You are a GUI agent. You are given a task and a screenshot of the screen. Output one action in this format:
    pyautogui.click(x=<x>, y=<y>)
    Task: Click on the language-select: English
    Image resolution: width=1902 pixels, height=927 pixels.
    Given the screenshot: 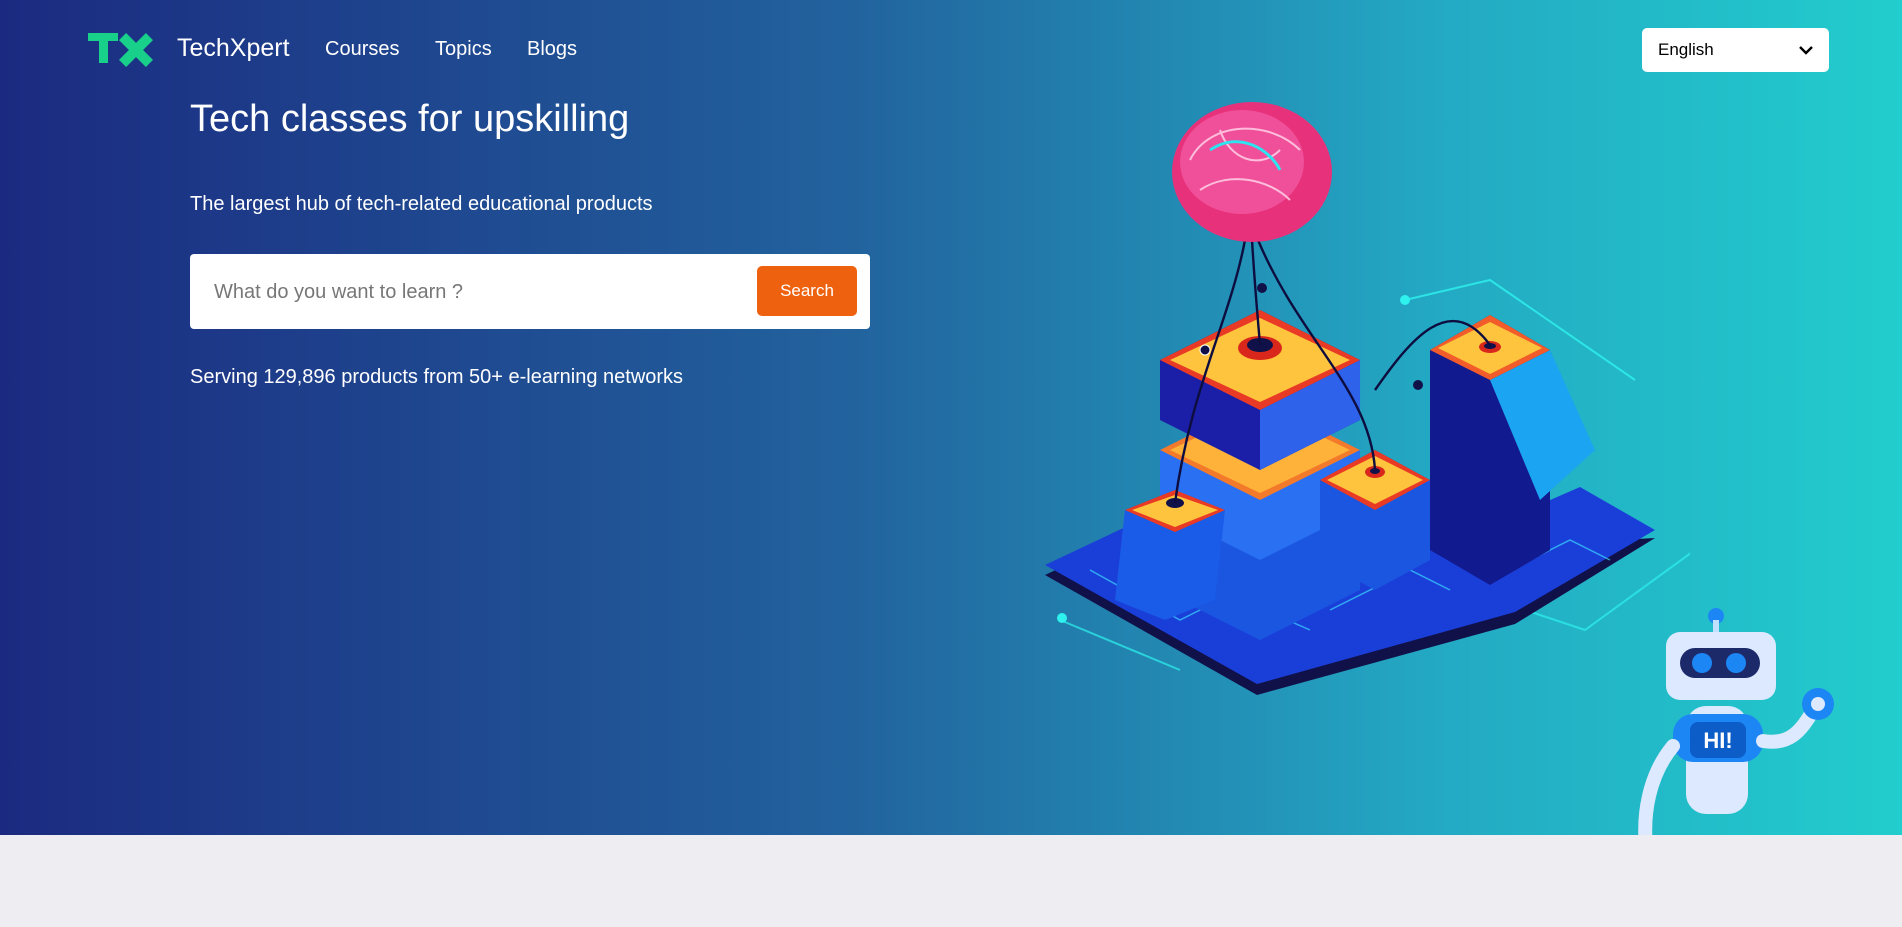 What is the action you would take?
    pyautogui.click(x=1735, y=50)
    